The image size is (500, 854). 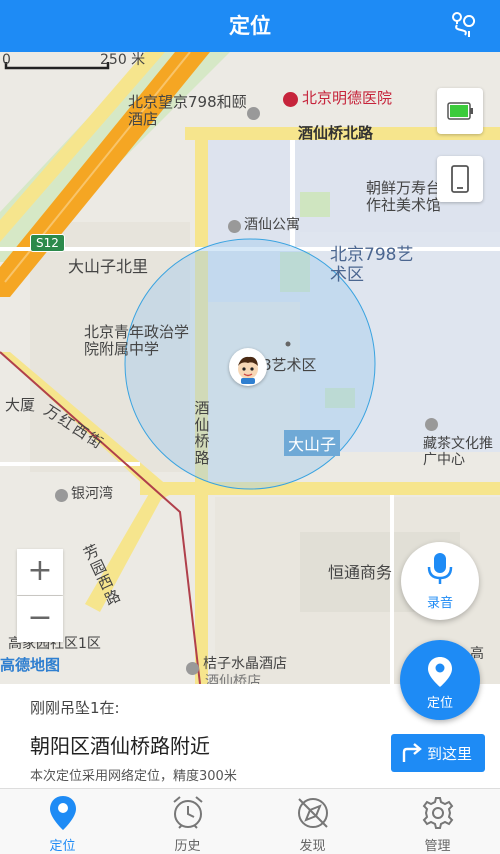 I want to click on location-status: 刚刚吊坠1在:, so click(x=75, y=708).